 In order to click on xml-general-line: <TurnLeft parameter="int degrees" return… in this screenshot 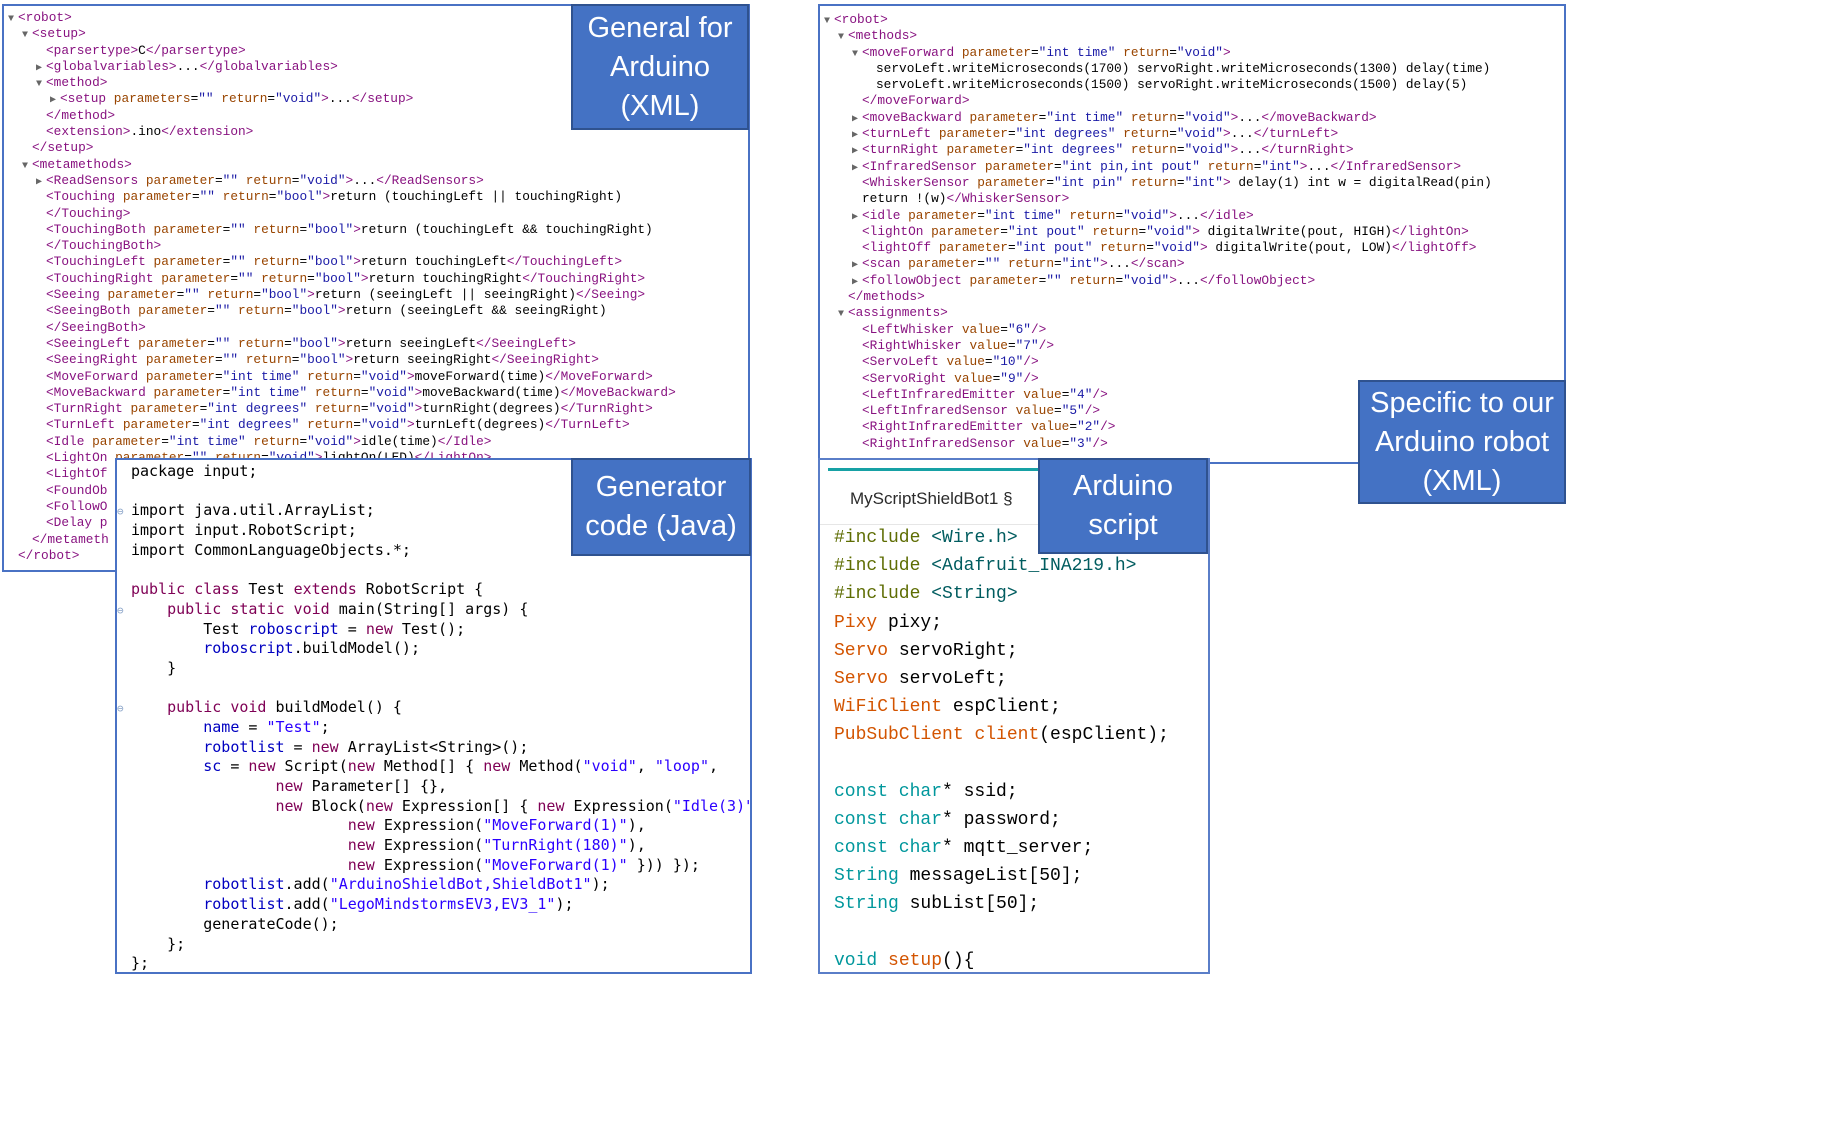, I will do `click(342, 425)`.